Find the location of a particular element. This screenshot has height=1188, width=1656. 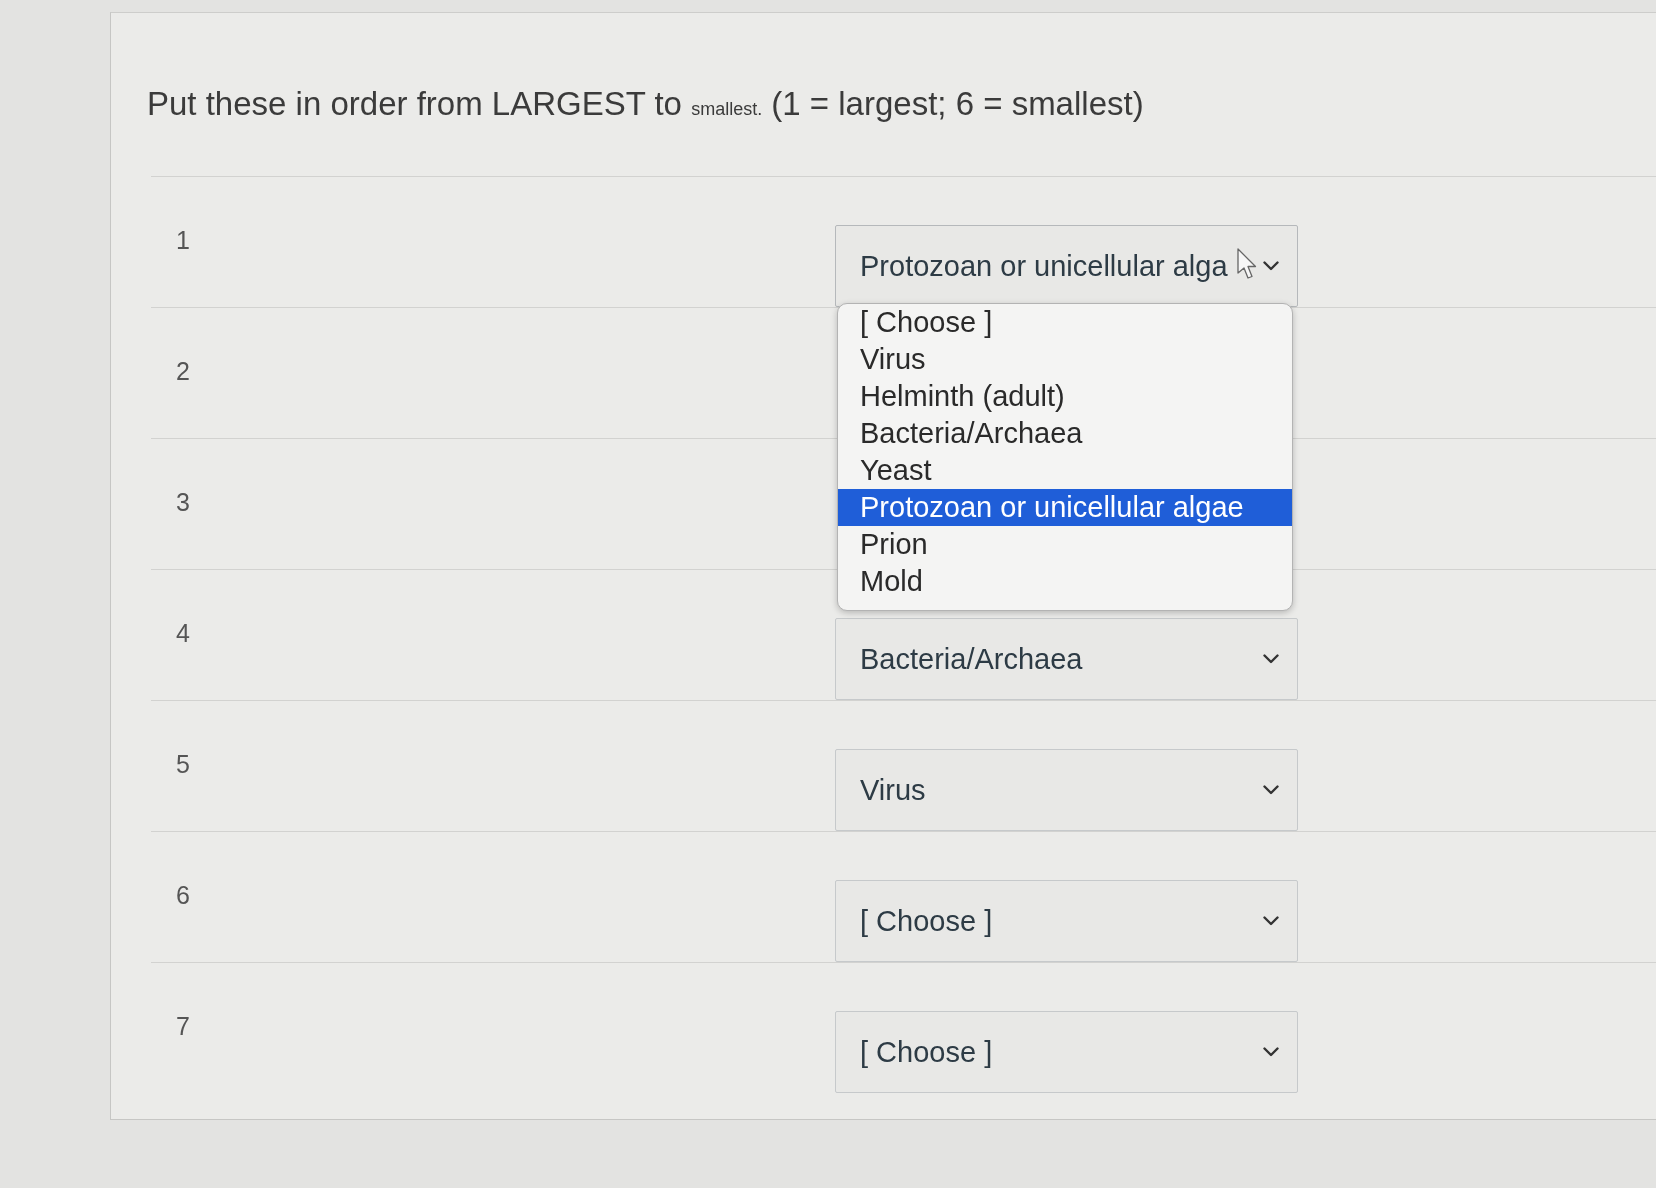

dropdown-option: Virus is located at coordinates (1065, 359).